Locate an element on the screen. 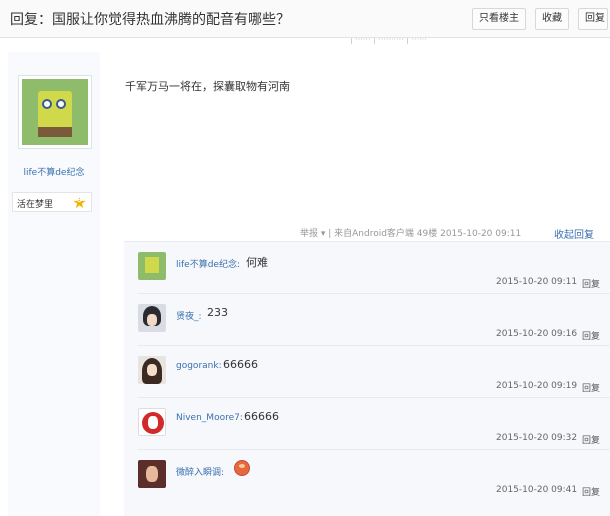  author-avatar is located at coordinates (55, 112).